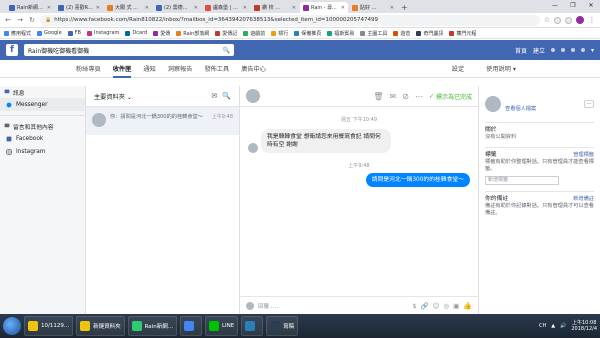 This screenshot has width=600, height=338. What do you see at coordinates (12, 326) in the screenshot?
I see `start-button` at bounding box center [12, 326].